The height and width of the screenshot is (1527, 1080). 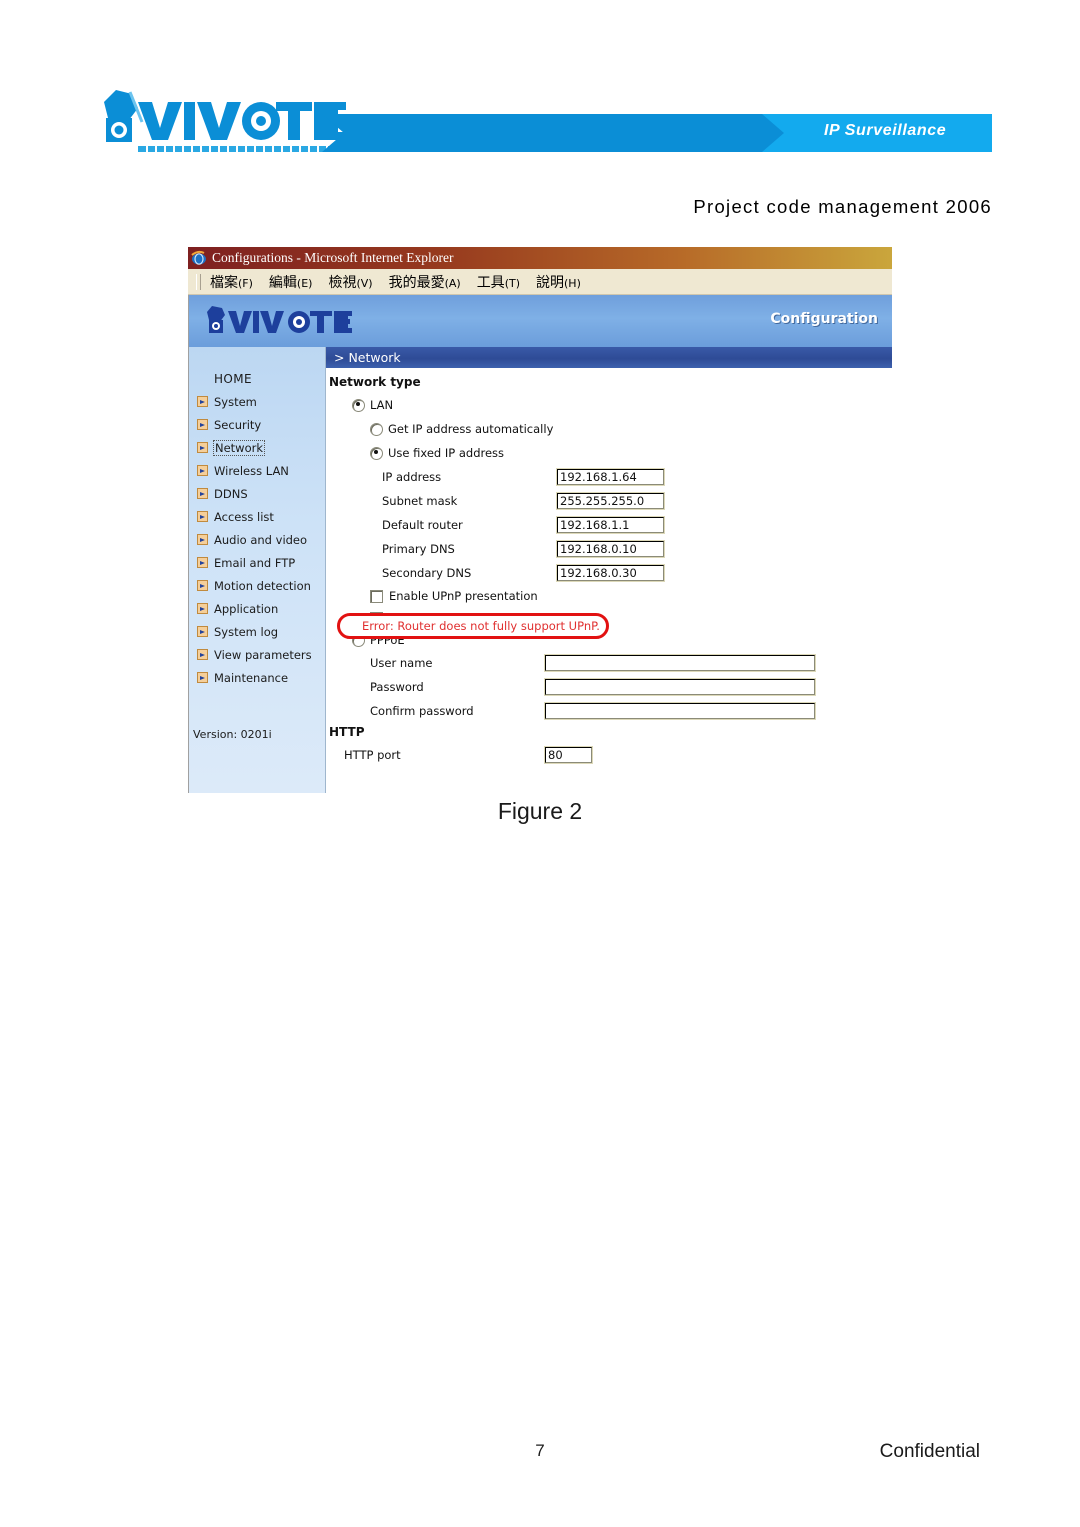 What do you see at coordinates (233, 378) in the screenshot?
I see `sidebar-item-label: HOME` at bounding box center [233, 378].